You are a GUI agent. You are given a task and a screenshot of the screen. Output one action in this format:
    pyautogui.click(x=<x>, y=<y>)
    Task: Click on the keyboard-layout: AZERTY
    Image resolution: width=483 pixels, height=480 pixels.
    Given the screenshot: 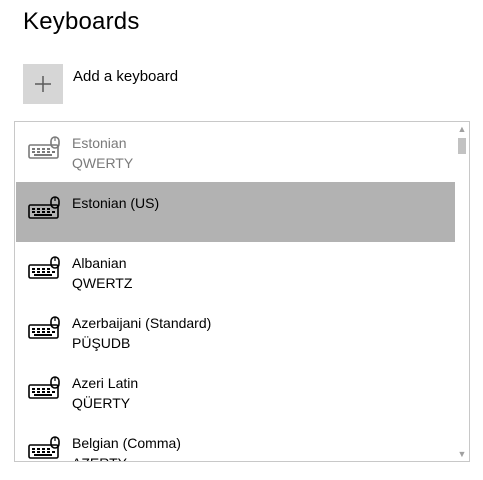 What is the action you would take?
    pyautogui.click(x=126, y=457)
    